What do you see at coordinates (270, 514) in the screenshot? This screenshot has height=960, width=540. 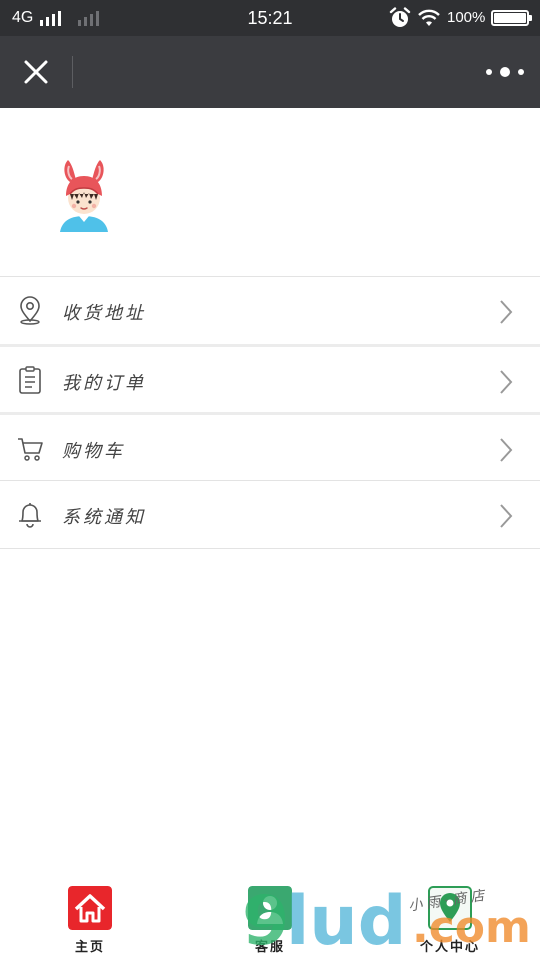 I see `menu-item-notifications: 系统通知` at bounding box center [270, 514].